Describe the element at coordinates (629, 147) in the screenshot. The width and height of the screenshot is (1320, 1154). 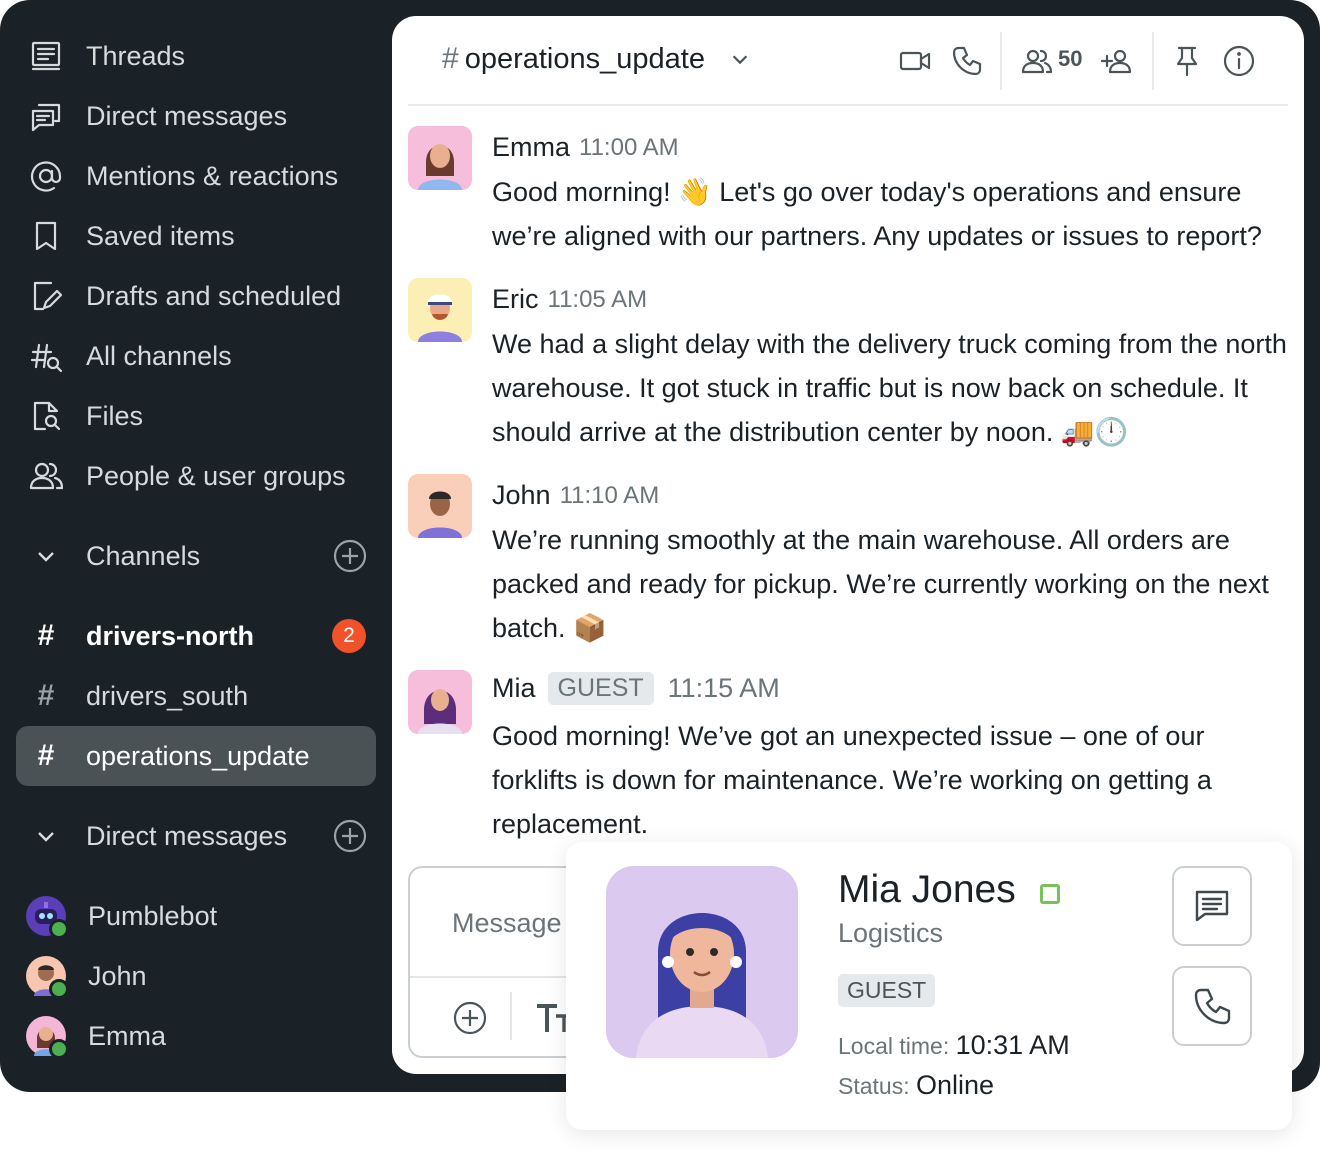
I see `message-time: 11:00 AM` at that location.